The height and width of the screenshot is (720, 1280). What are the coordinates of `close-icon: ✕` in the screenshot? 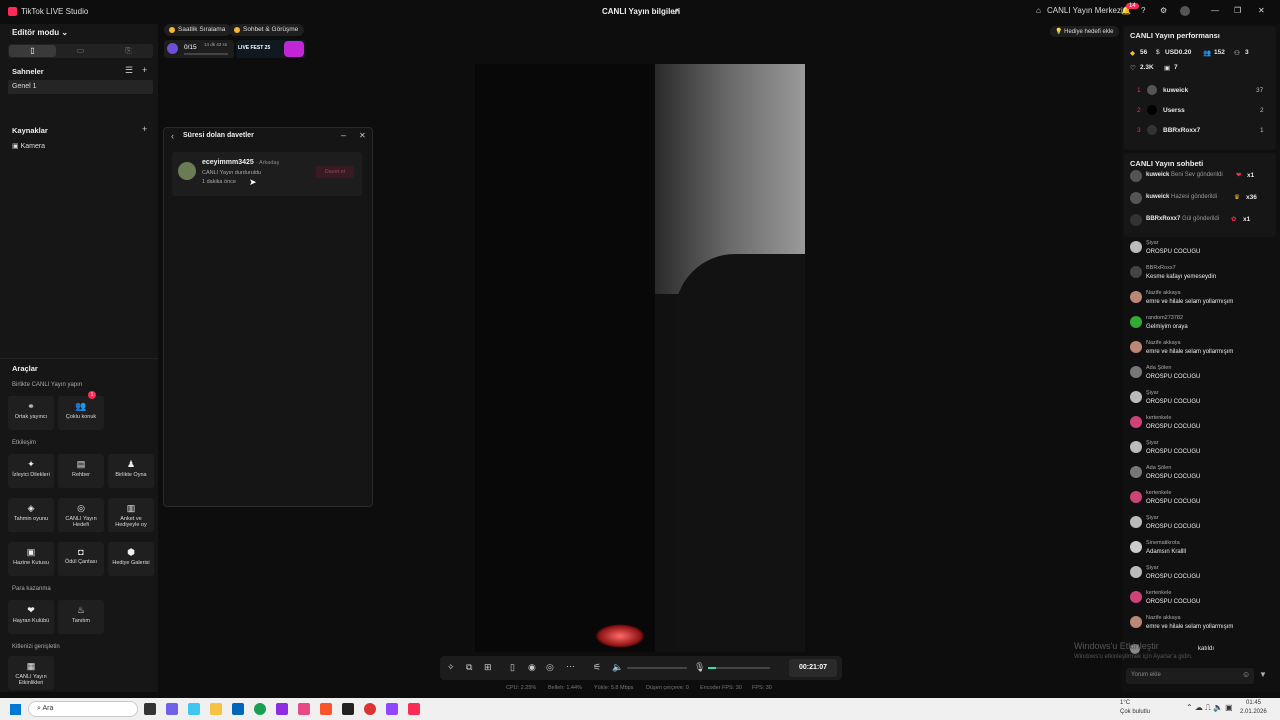 It's located at (1261, 10).